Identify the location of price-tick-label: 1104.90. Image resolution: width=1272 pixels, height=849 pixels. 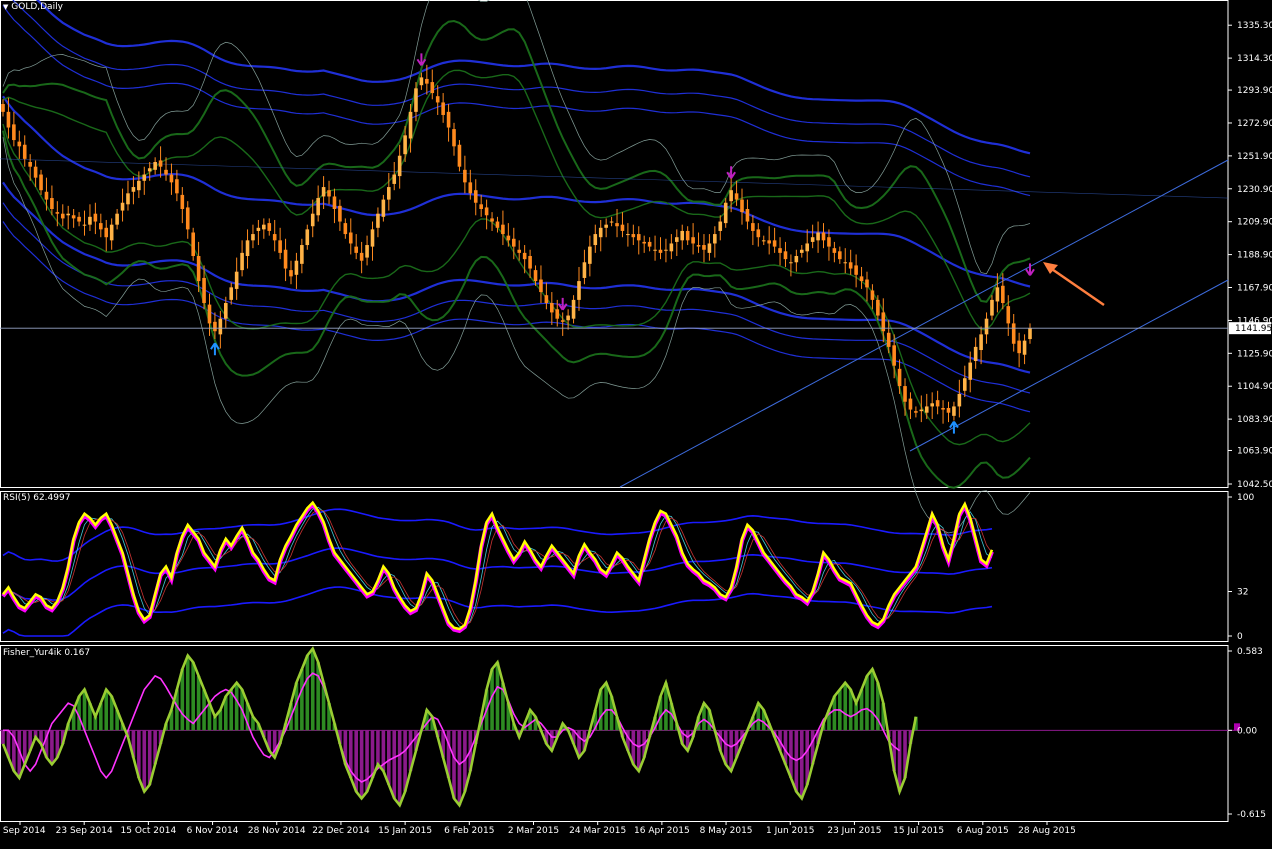
(1254, 387).